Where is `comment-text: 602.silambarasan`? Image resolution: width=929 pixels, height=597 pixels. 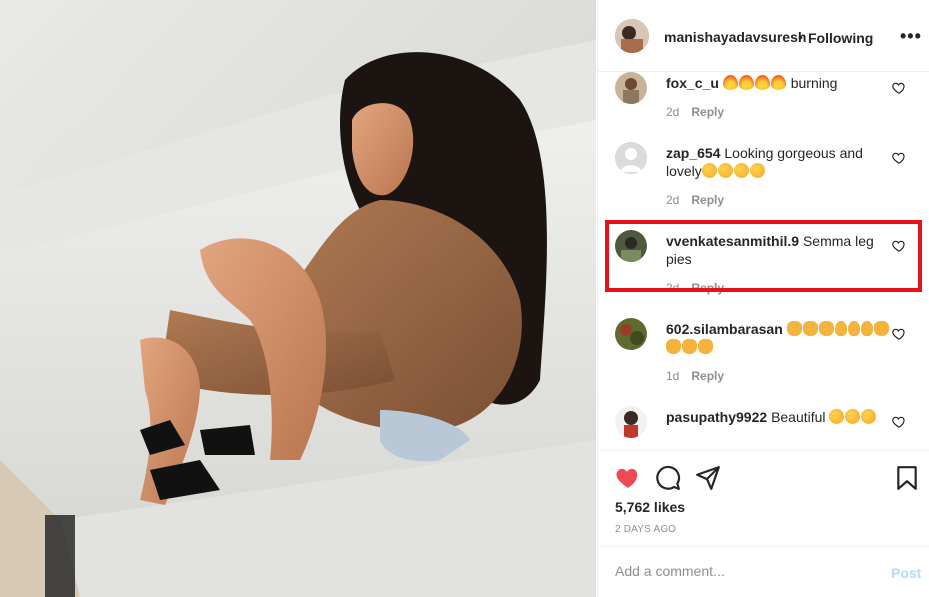 comment-text: 602.silambarasan is located at coordinates (778, 338).